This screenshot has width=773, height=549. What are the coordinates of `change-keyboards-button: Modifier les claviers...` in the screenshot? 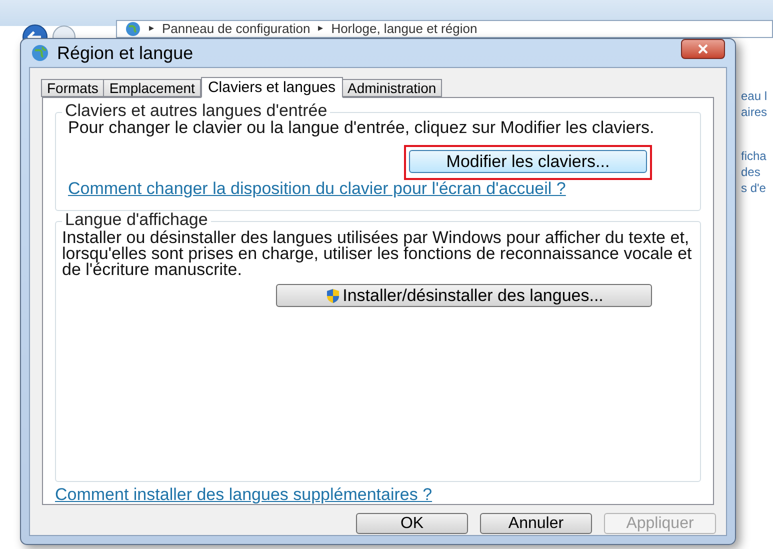 It's located at (528, 161).